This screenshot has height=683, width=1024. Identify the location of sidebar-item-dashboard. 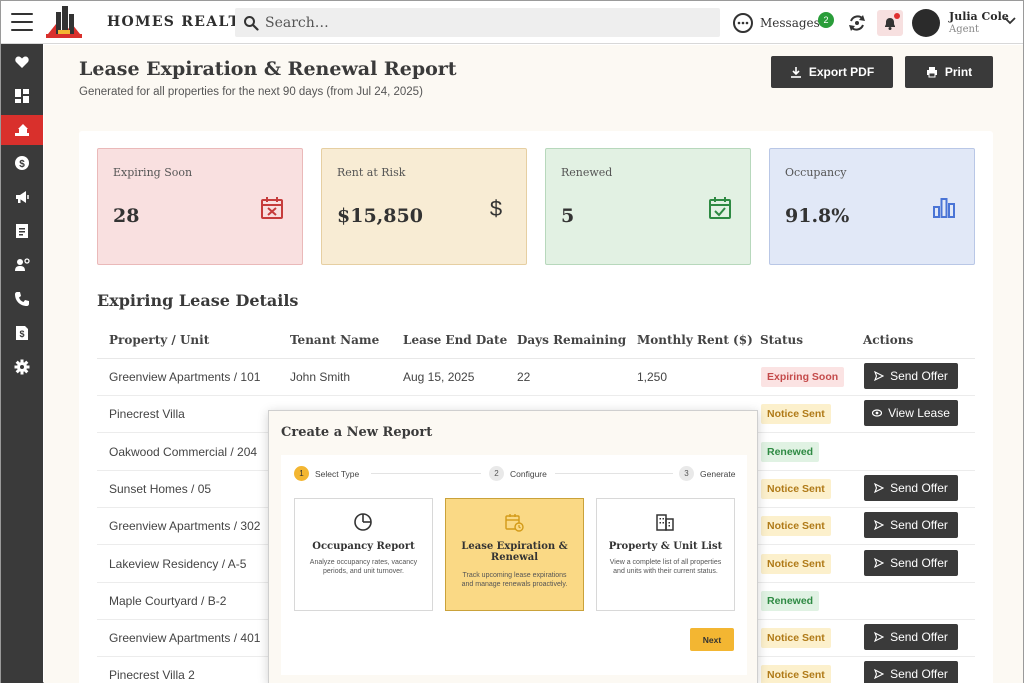
(22, 96).